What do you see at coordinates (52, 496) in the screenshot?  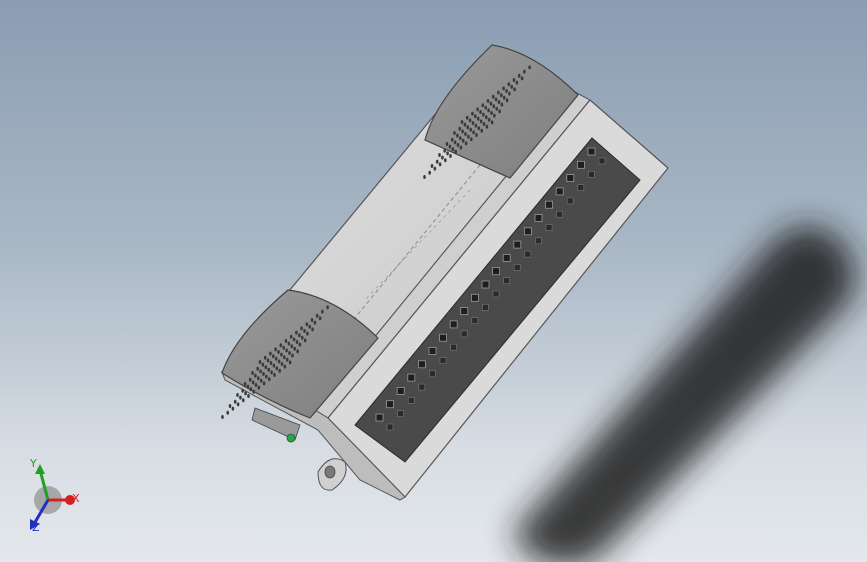 I see `orientation-triad: Y X Z` at bounding box center [52, 496].